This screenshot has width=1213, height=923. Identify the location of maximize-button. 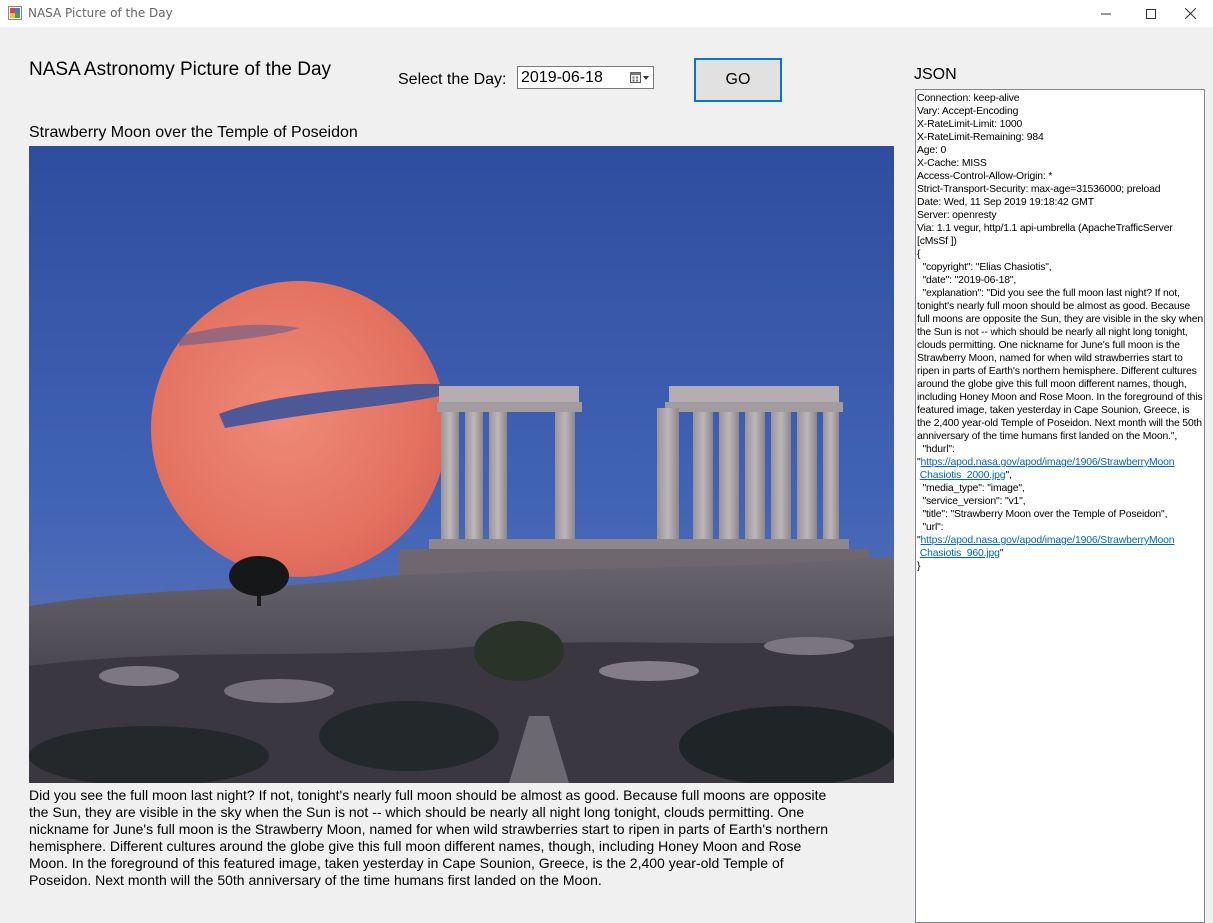
(1150, 13).